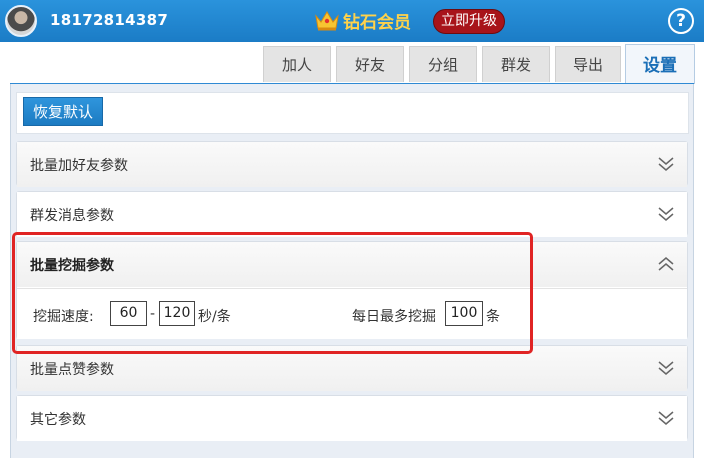  I want to click on section-other: 其它参数, so click(352, 418).